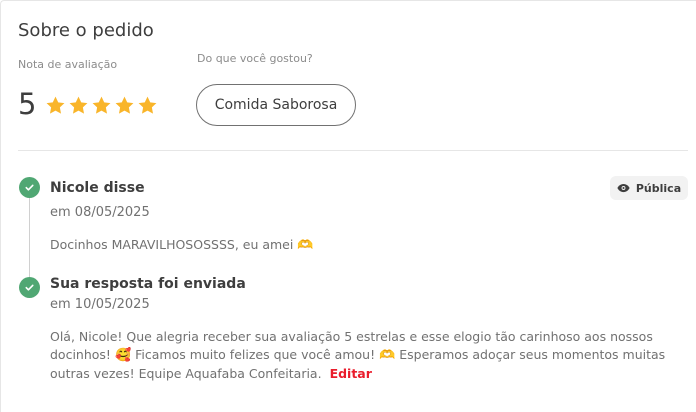 This screenshot has height=412, width=696. I want to click on review-heading: Nicole disse, so click(97, 188).